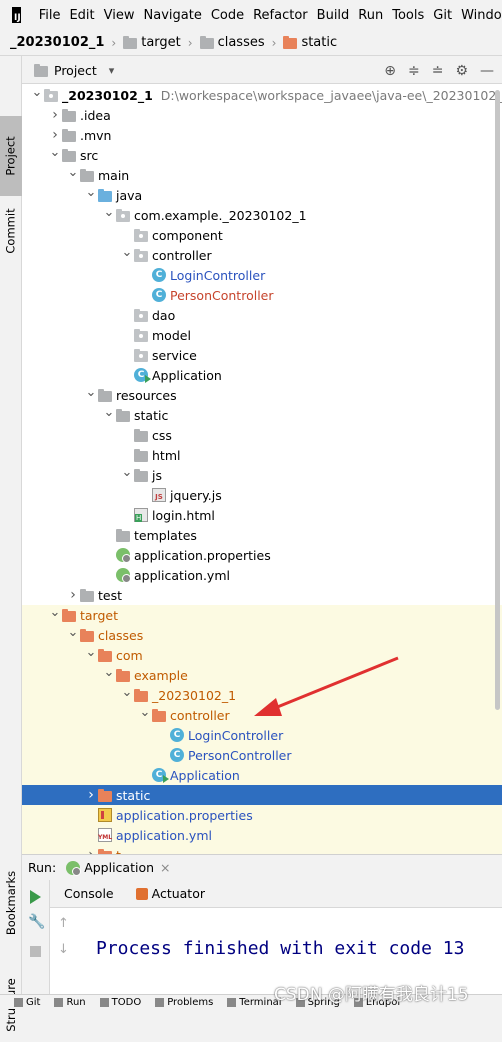 The height and width of the screenshot is (1042, 502). I want to click on menu-navigate: Navigate, so click(173, 15).